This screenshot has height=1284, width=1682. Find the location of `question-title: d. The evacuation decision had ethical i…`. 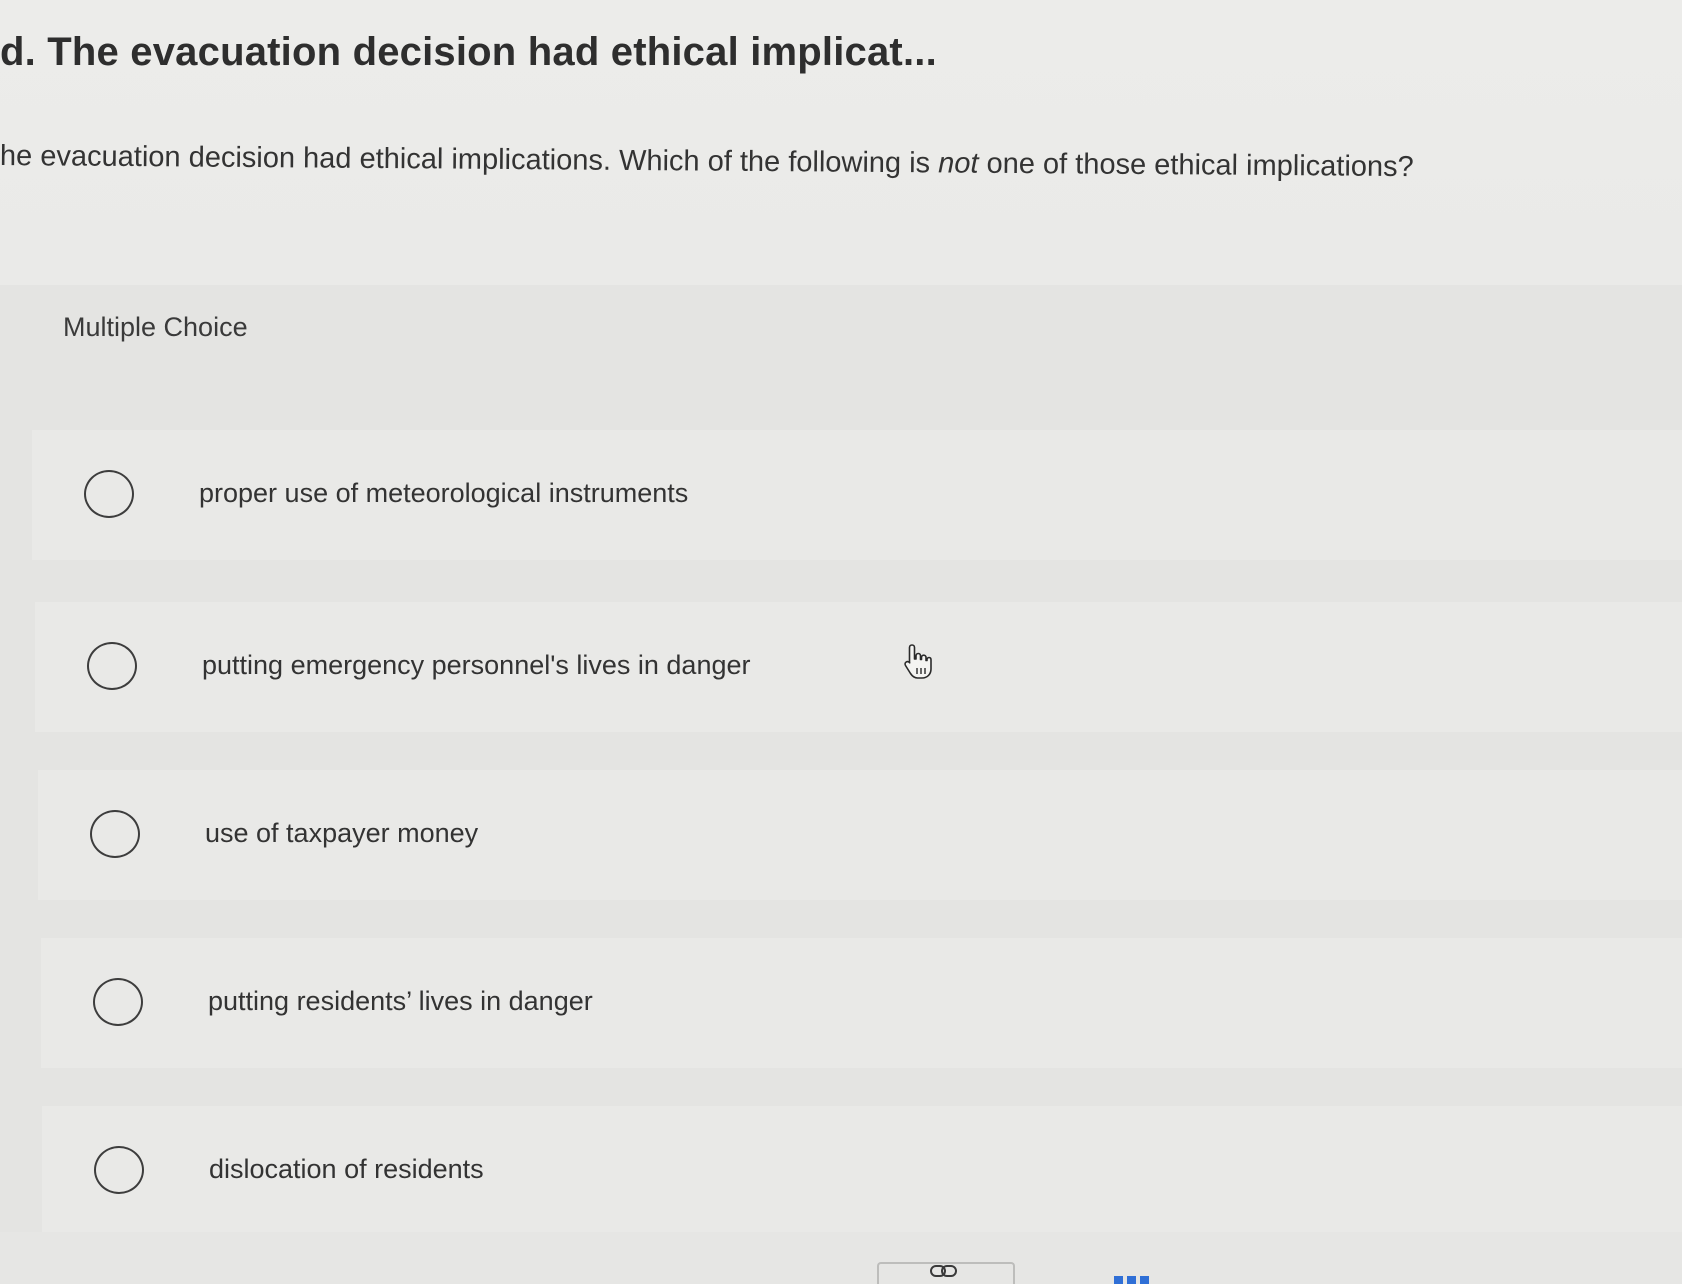

question-title: d. The evacuation decision had ethical i… is located at coordinates (468, 52).